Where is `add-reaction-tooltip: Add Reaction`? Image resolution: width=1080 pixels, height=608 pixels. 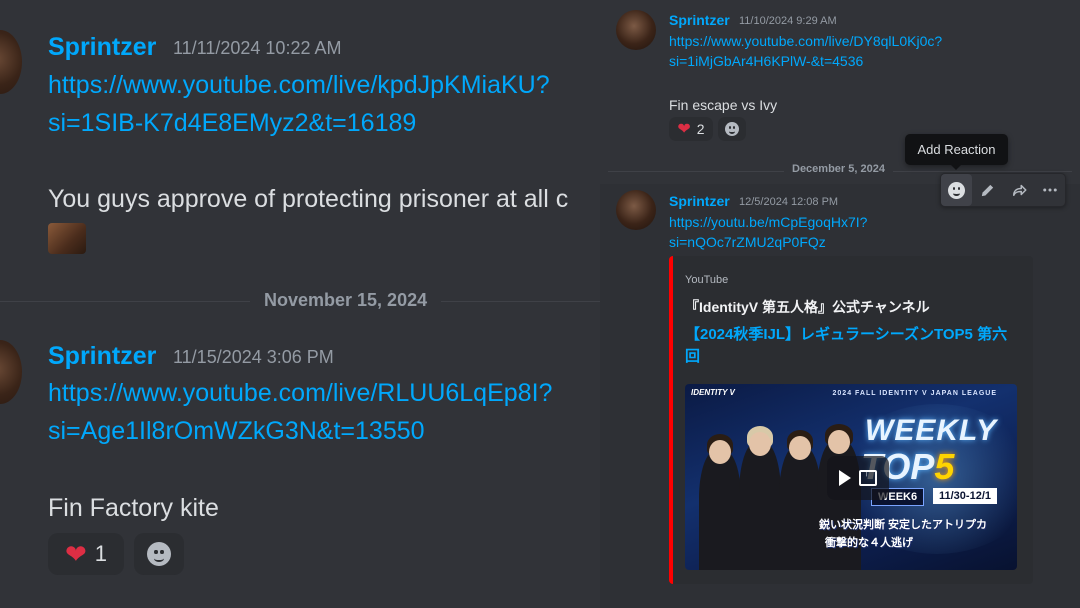 add-reaction-tooltip: Add Reaction is located at coordinates (956, 152).